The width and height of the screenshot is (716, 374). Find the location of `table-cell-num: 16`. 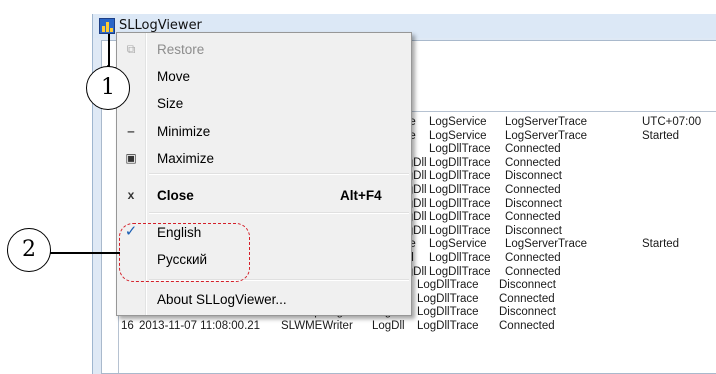

table-cell-num: 16 is located at coordinates (127, 326).